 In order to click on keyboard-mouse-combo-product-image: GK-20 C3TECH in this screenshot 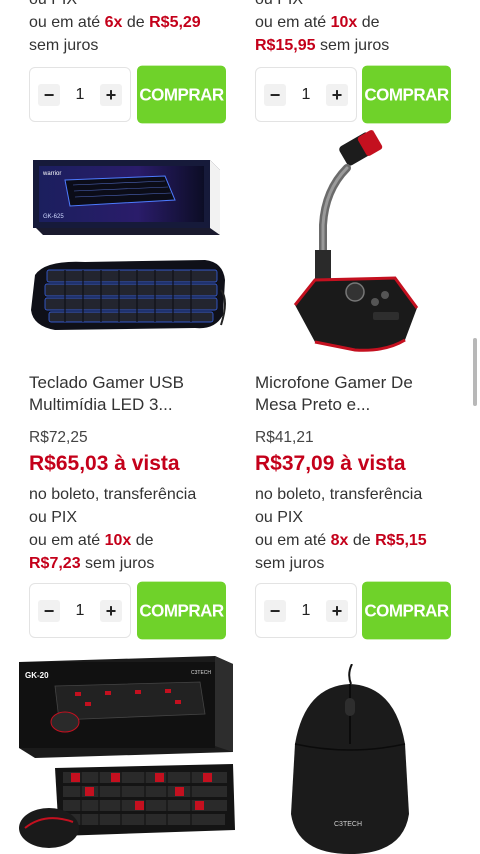, I will do `click(127, 753)`.